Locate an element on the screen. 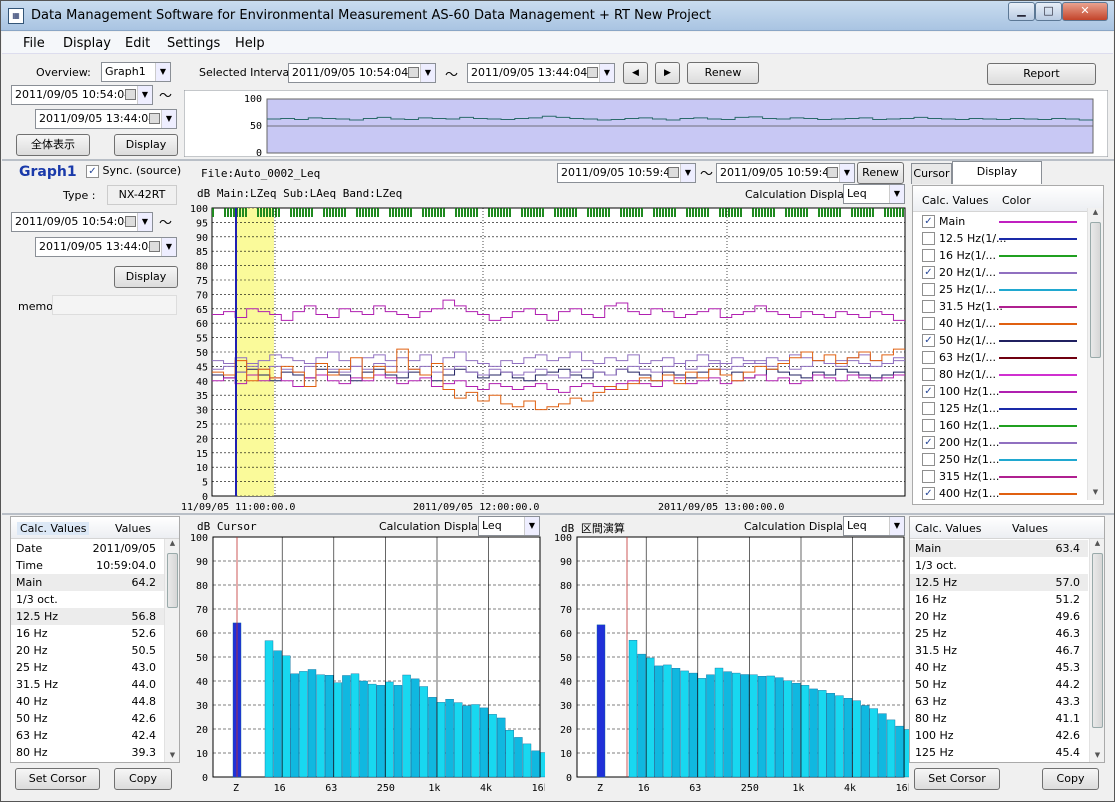 The height and width of the screenshot is (802, 1115). table-row: 40 Hz 44.8 is located at coordinates (87, 701).